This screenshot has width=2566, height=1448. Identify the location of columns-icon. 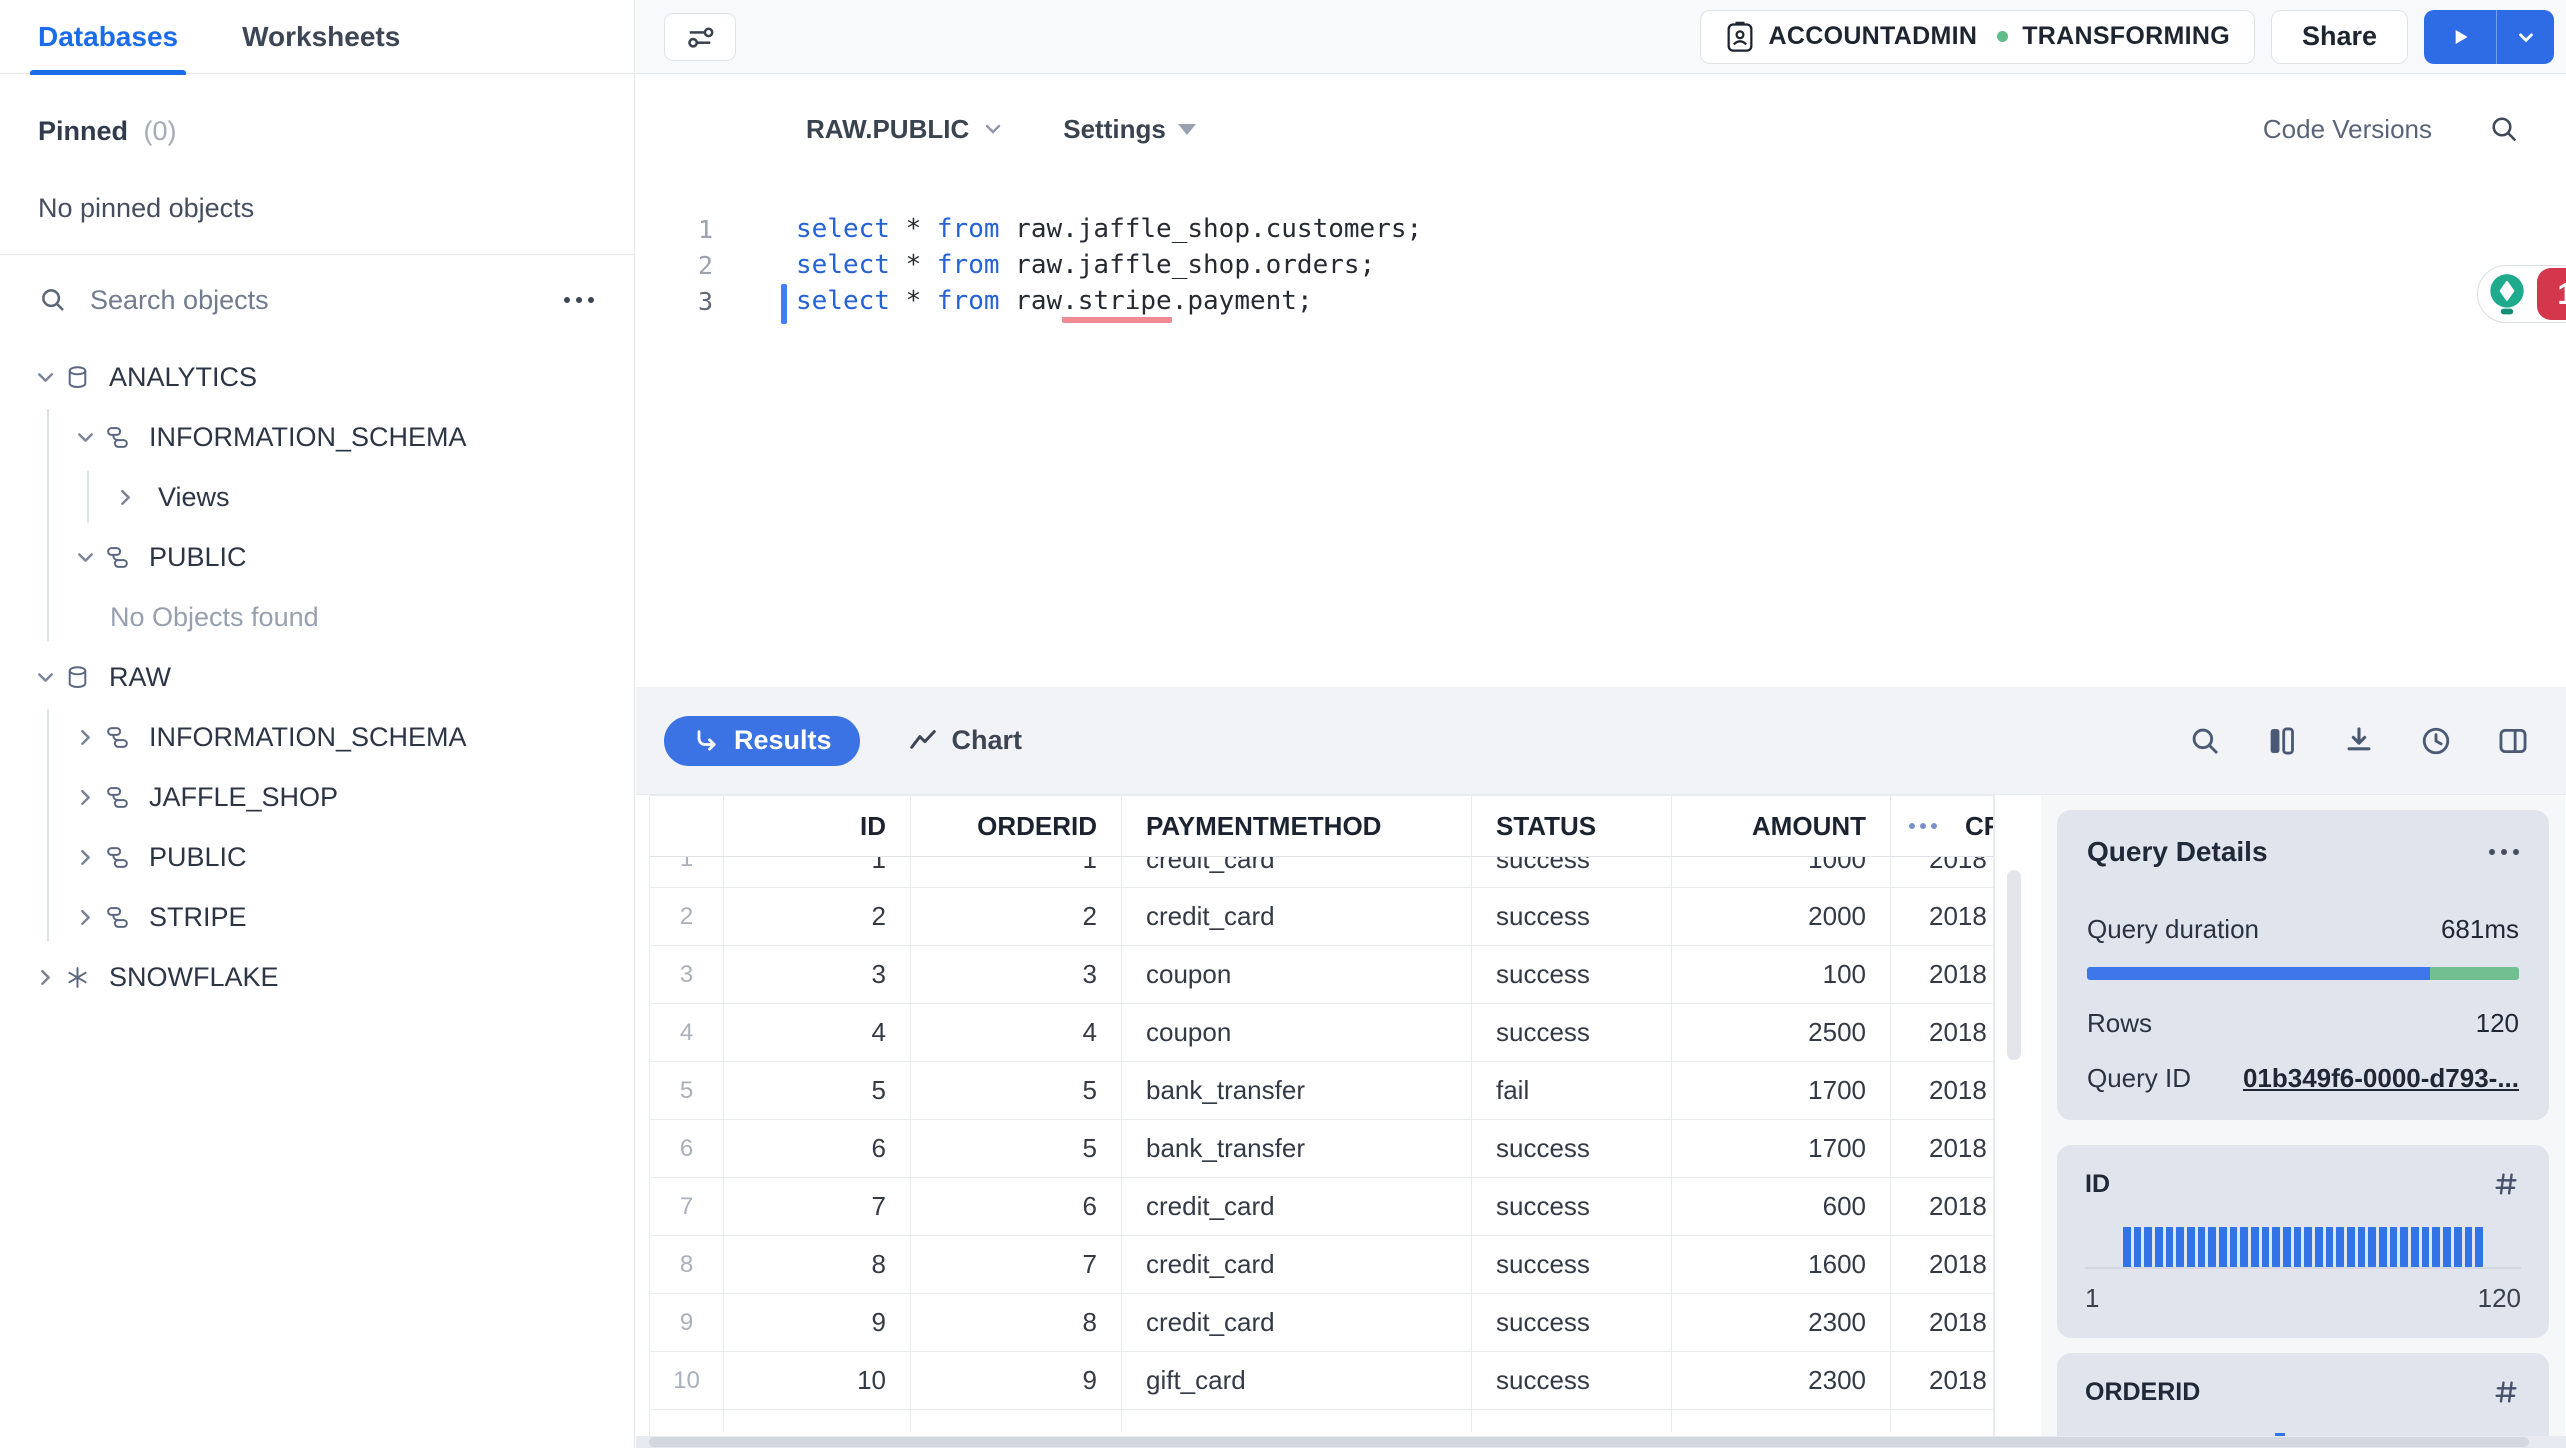
(2282, 741).